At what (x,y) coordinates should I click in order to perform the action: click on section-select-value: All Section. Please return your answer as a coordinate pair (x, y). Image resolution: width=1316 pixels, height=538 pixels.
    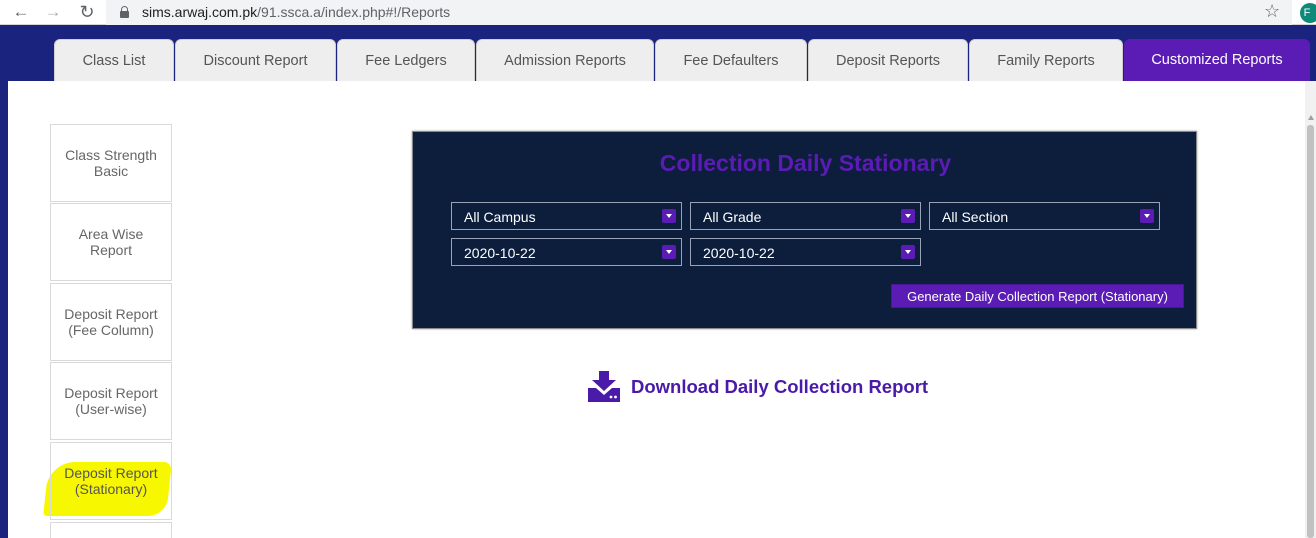
    Looking at the image, I should click on (975, 217).